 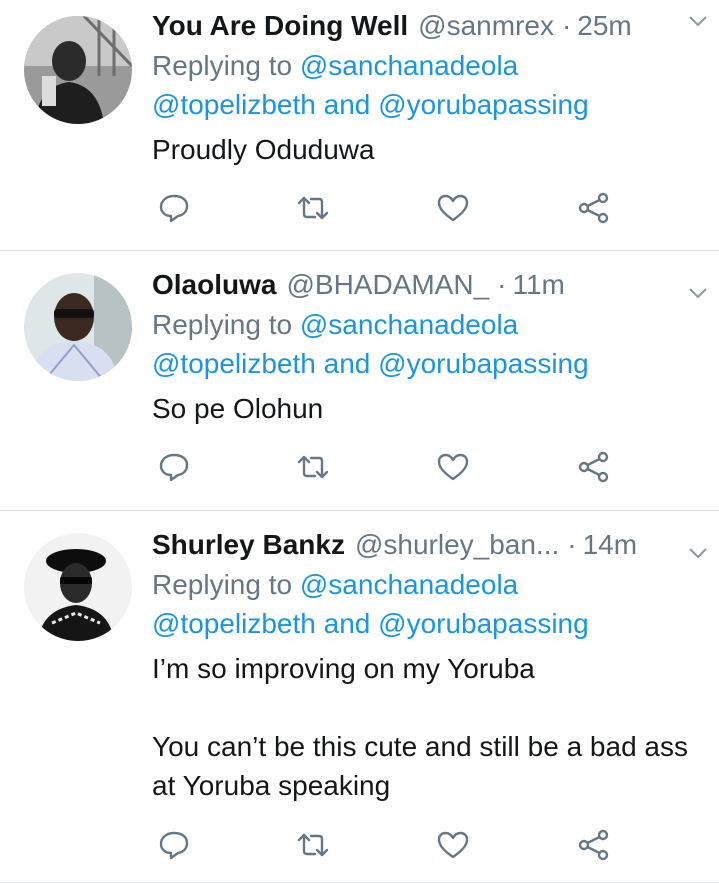 I want to click on tweet-text: Proudly Oduduwa, so click(x=263, y=149).